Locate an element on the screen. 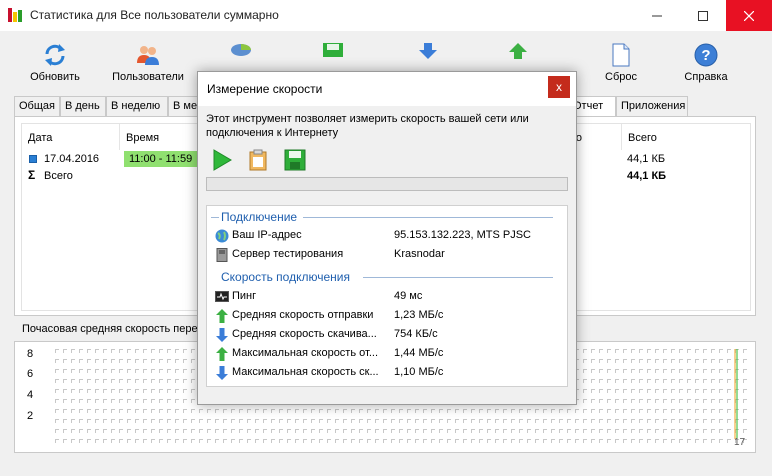  server-label: Сервер тестирования is located at coordinates (288, 254).